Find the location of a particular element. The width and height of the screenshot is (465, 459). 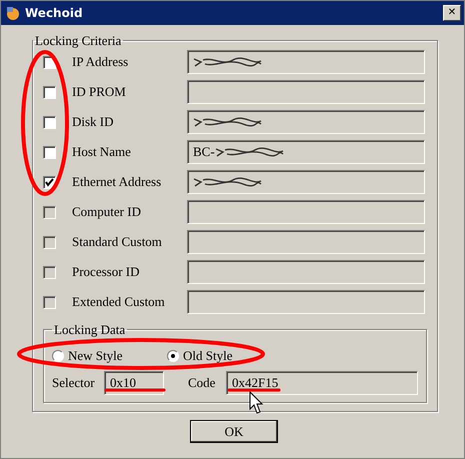

criterion-label: Standard Custom is located at coordinates (117, 242).